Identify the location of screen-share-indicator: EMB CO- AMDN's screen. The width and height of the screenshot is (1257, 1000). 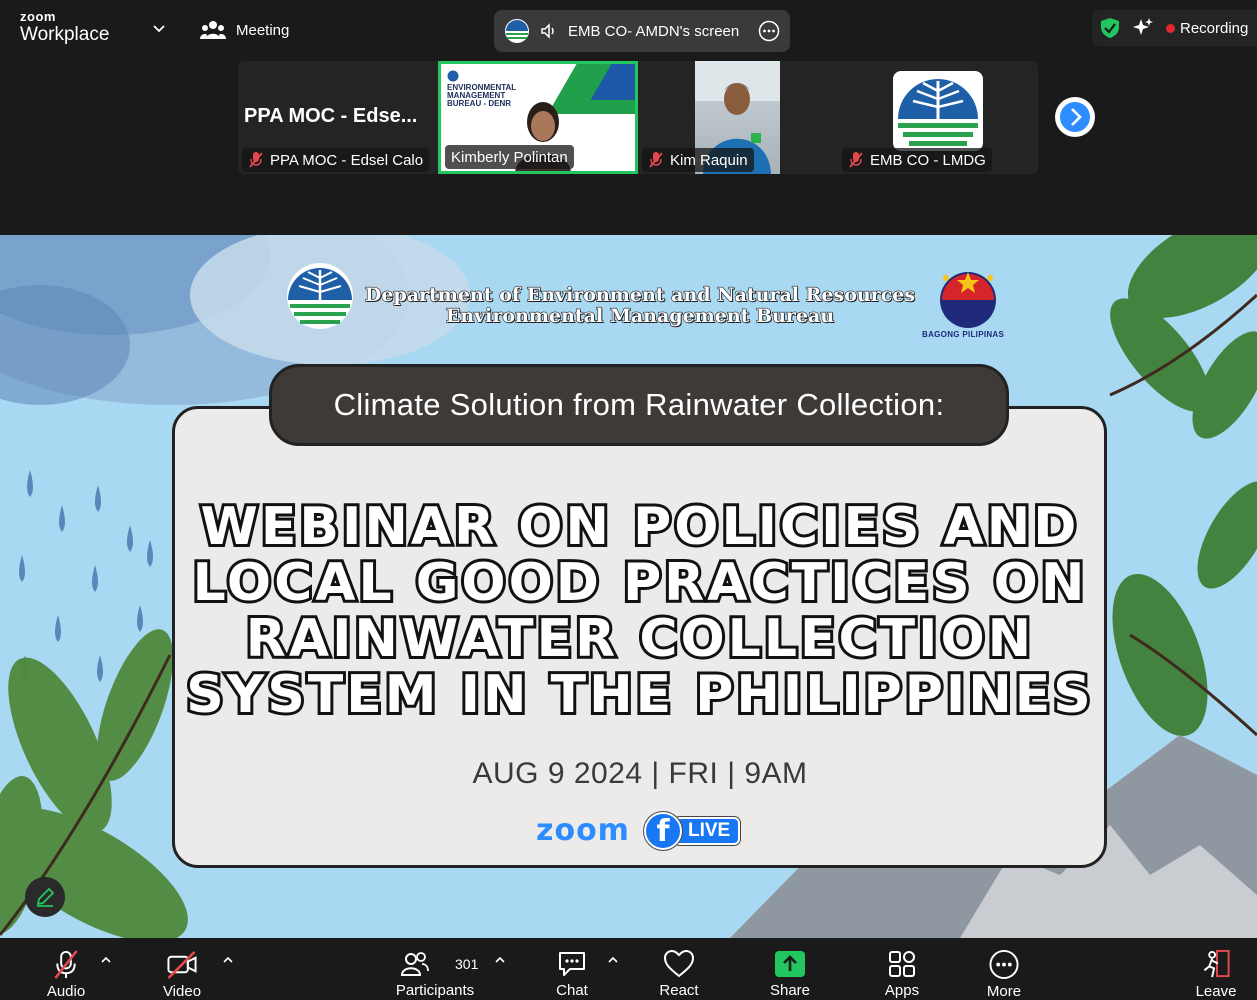
(642, 31).